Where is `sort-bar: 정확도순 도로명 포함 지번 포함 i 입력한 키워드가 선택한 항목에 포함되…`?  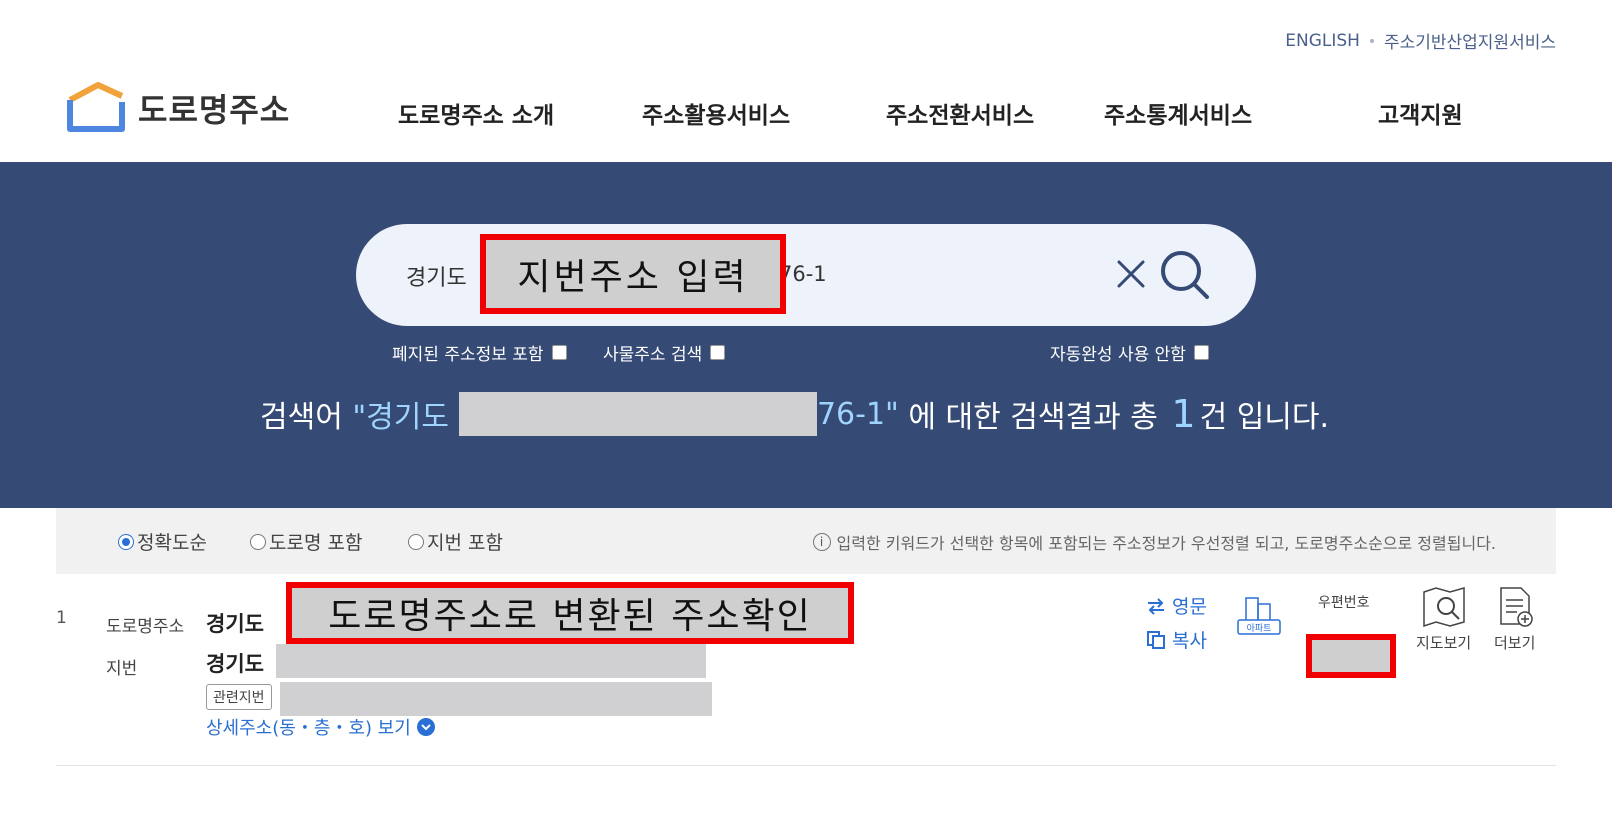
sort-bar: 정확도순 도로명 포함 지번 포함 i 입력한 키워드가 선택한 항목에 포함되… is located at coordinates (806, 541).